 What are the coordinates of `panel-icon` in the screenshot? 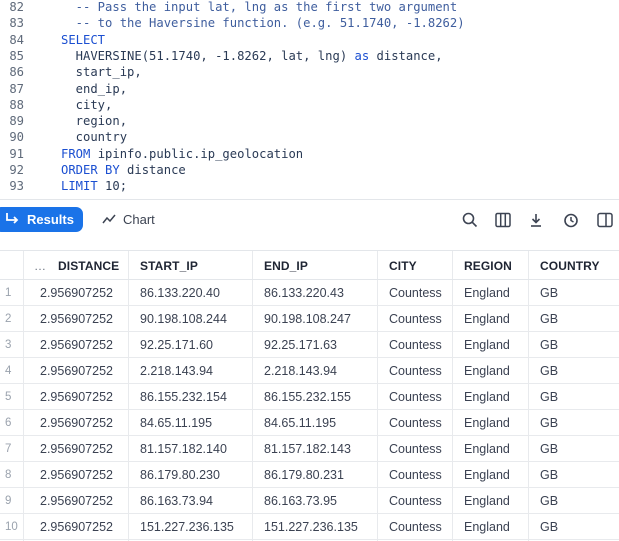 It's located at (605, 220).